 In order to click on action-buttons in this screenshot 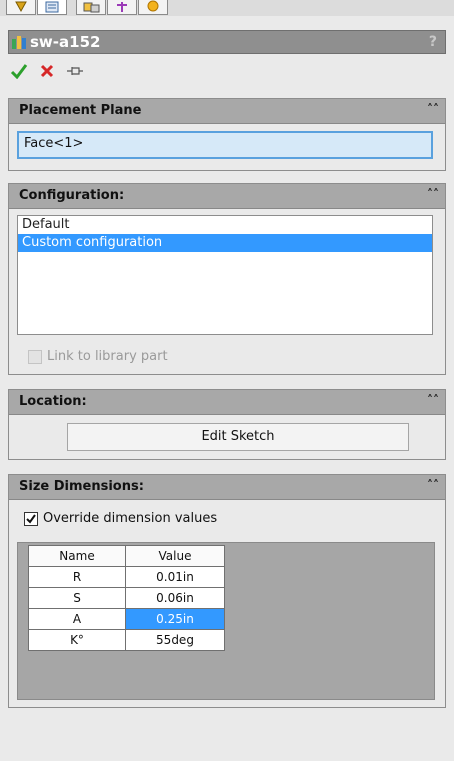, I will do `click(58, 72)`.